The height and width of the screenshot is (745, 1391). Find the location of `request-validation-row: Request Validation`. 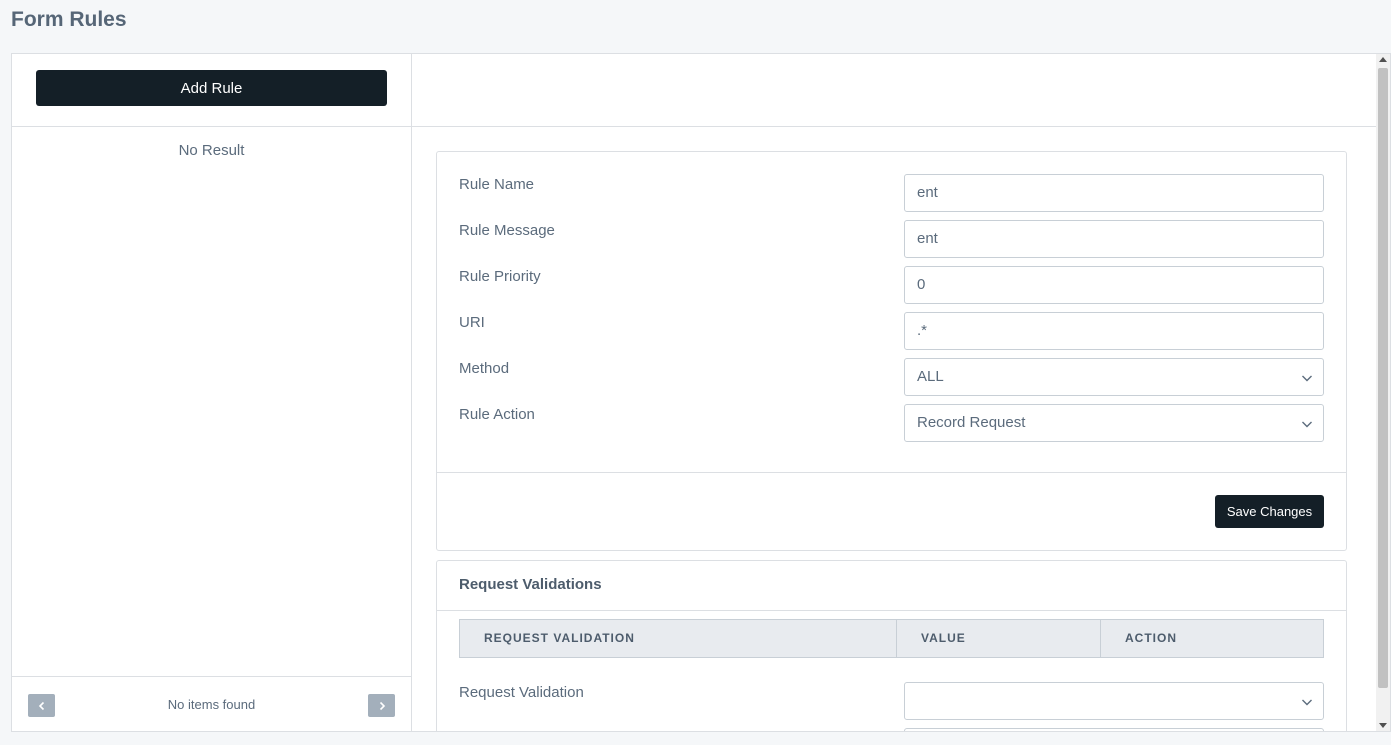

request-validation-row: Request Validation is located at coordinates (892, 701).